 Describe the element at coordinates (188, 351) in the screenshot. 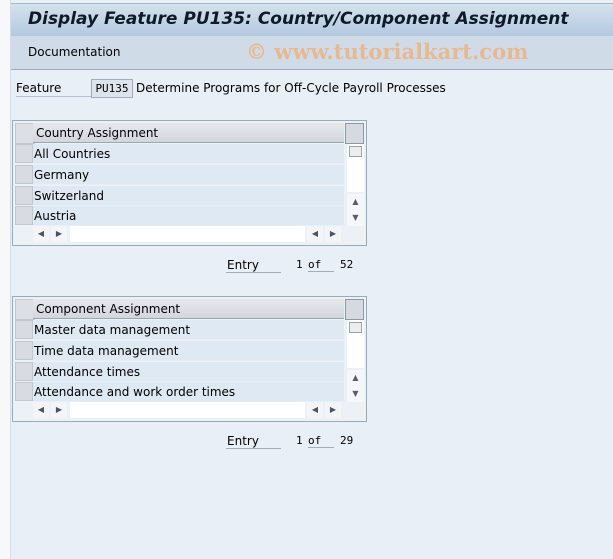

I see `table-row: Time data management` at that location.